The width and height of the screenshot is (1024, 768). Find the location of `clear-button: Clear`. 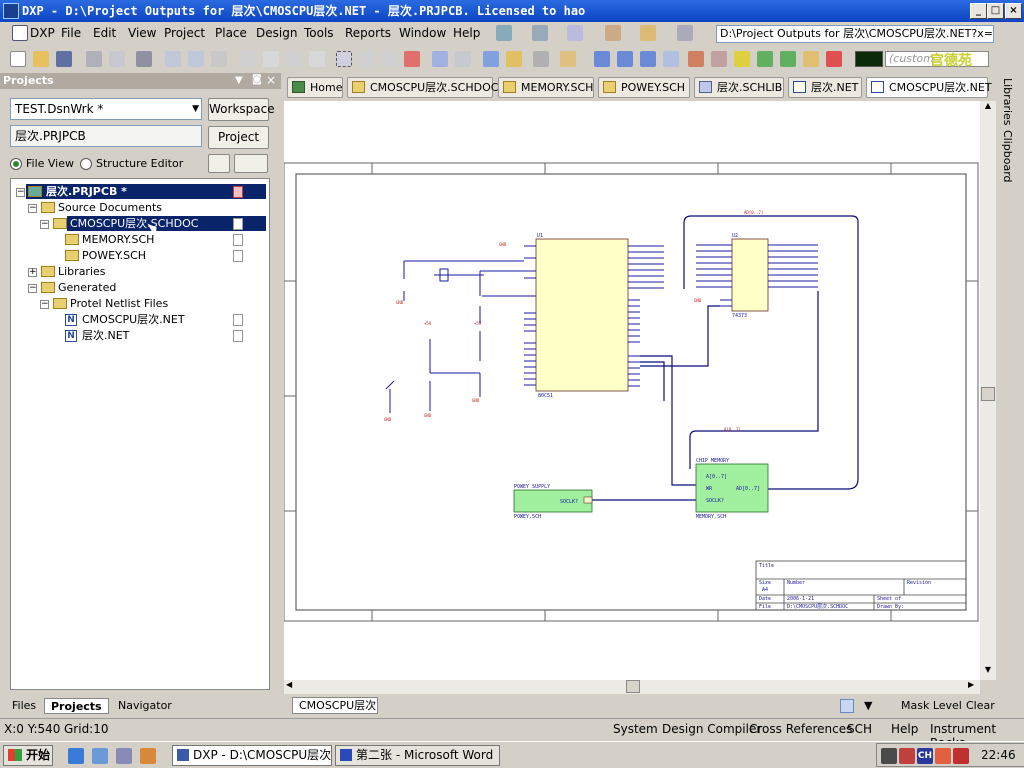

clear-button: Clear is located at coordinates (980, 705).